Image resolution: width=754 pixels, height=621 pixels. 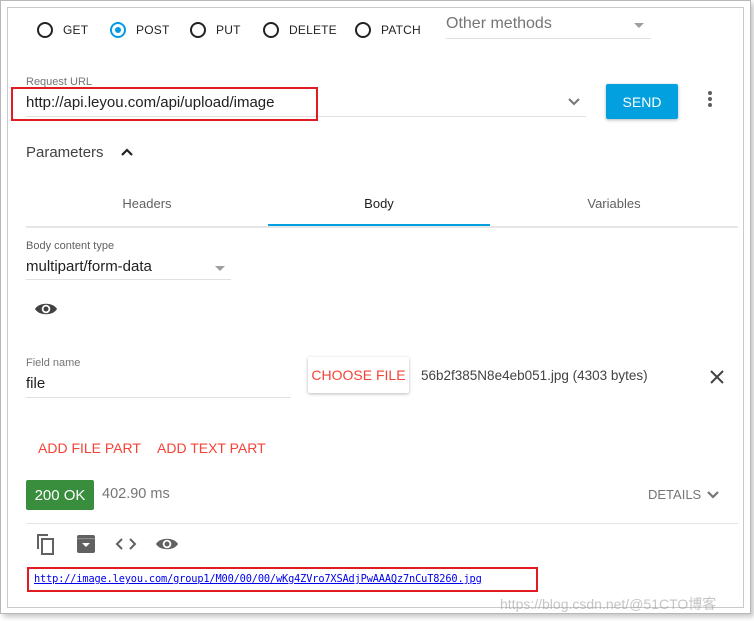 What do you see at coordinates (608, 604) in the screenshot?
I see `watermark-text: https://blog.csdn.net/@51CTO博客` at bounding box center [608, 604].